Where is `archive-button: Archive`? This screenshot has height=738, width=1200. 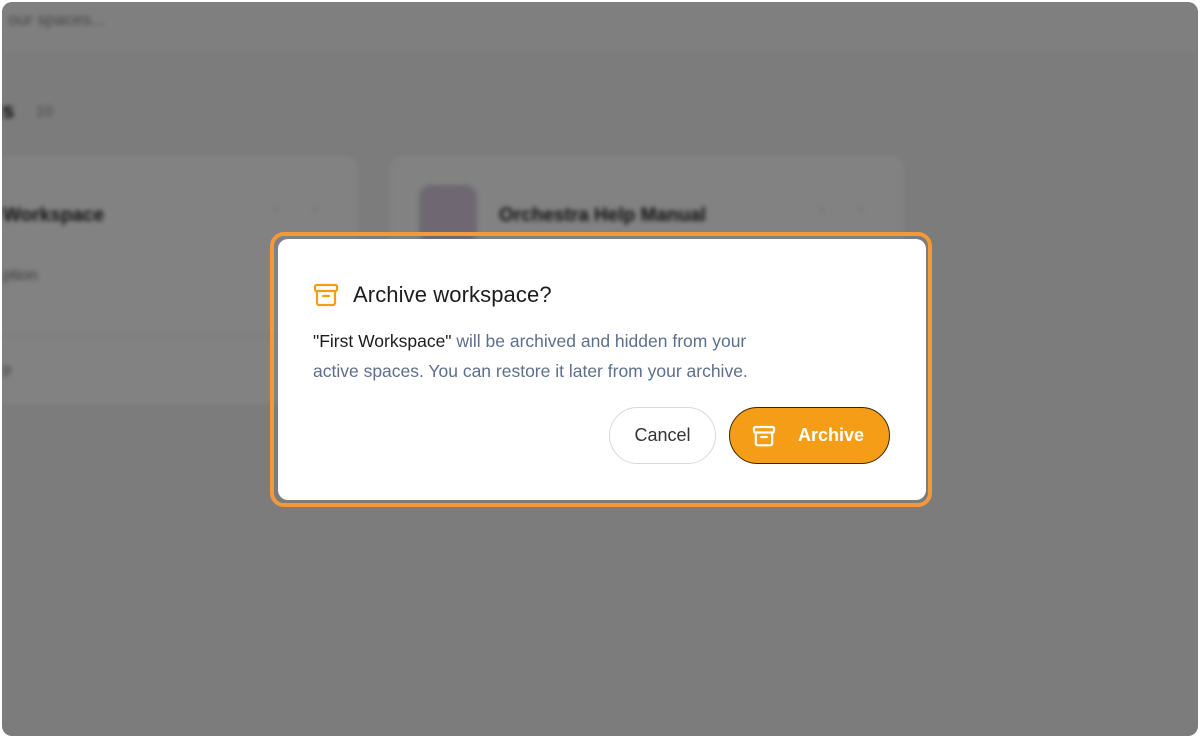 archive-button: Archive is located at coordinates (809, 435).